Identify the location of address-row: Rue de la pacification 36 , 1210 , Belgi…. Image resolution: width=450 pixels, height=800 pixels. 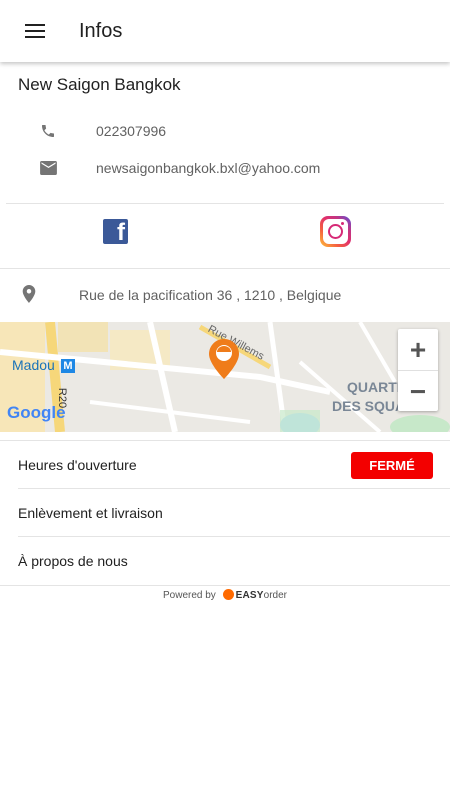
(225, 295).